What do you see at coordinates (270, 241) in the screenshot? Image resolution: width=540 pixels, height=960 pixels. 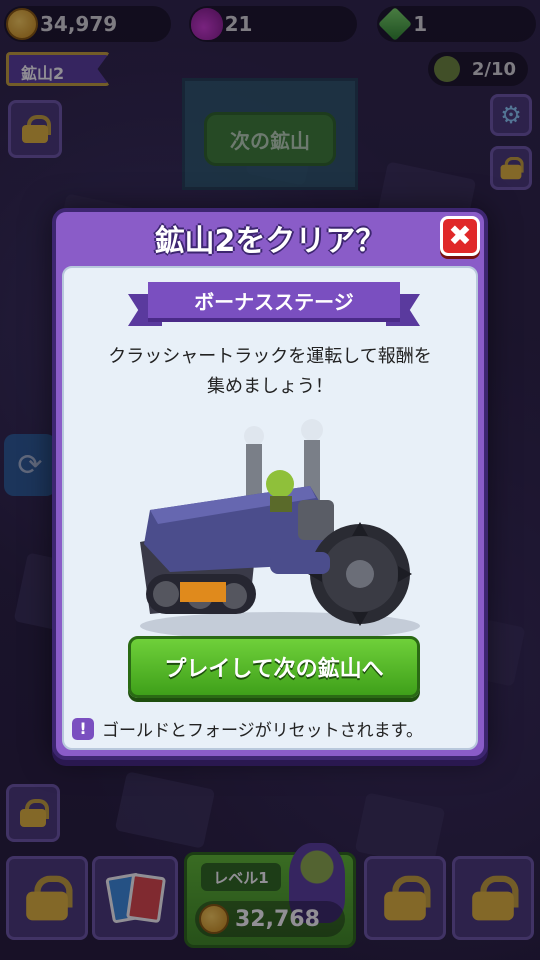 I see `dialog-title: 鉱山2をクリア？` at bounding box center [270, 241].